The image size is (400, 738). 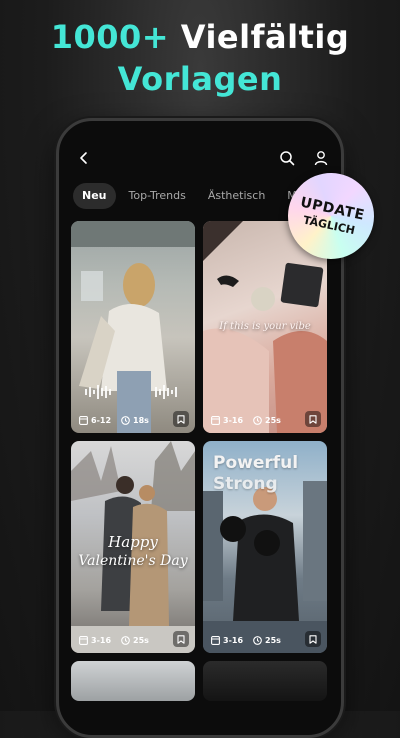 I want to click on chevron-left-icon, so click(x=83, y=158).